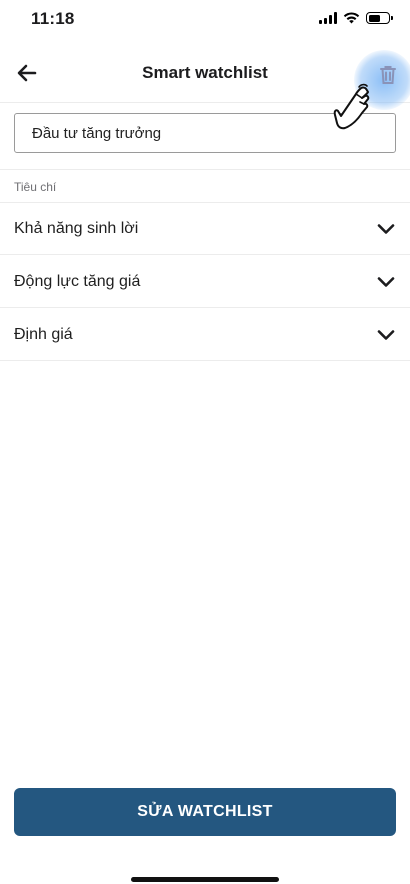 This screenshot has height=884, width=410. Describe the element at coordinates (205, 812) in the screenshot. I see `edit-watchlist-button: SỬA WATCHLIST` at that location.